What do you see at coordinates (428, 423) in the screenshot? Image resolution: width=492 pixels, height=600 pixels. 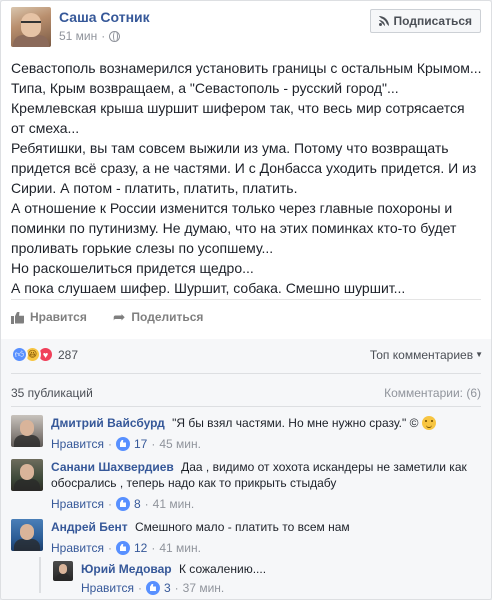 I see `wink-emoji-icon` at bounding box center [428, 423].